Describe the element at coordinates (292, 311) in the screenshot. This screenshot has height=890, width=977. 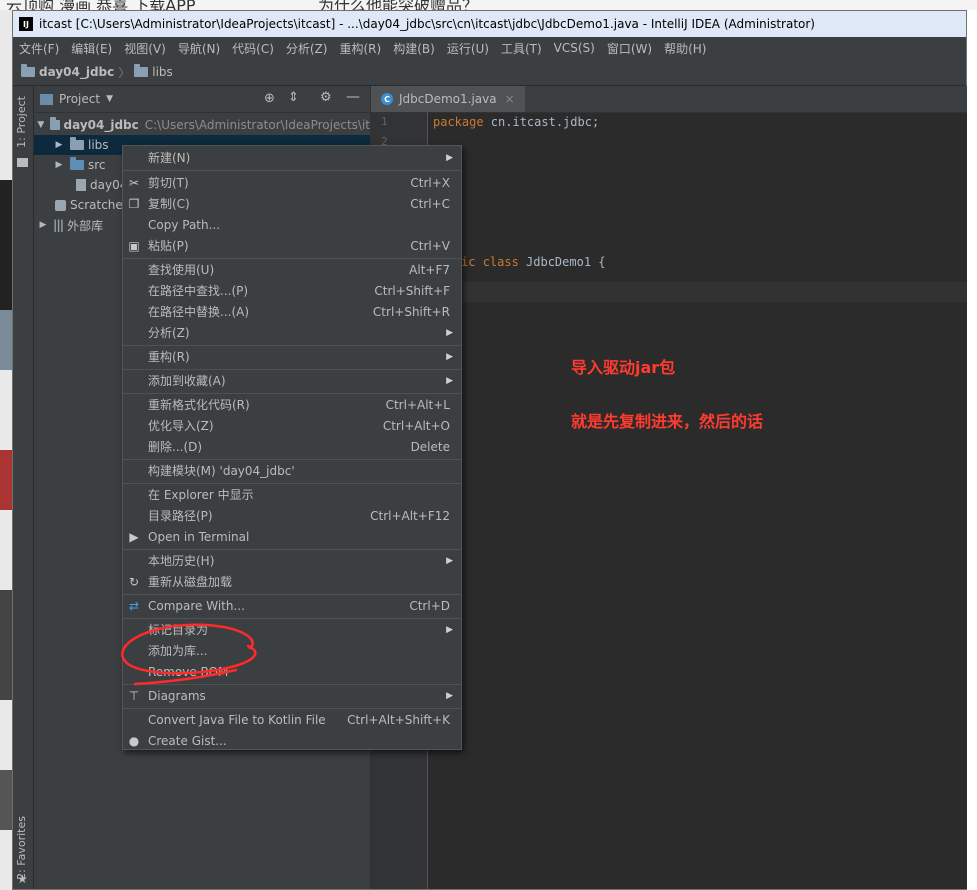
I see `menu-item-replace-in-path: 在路径中替换...(A) Ctrl+Shift+R` at that location.